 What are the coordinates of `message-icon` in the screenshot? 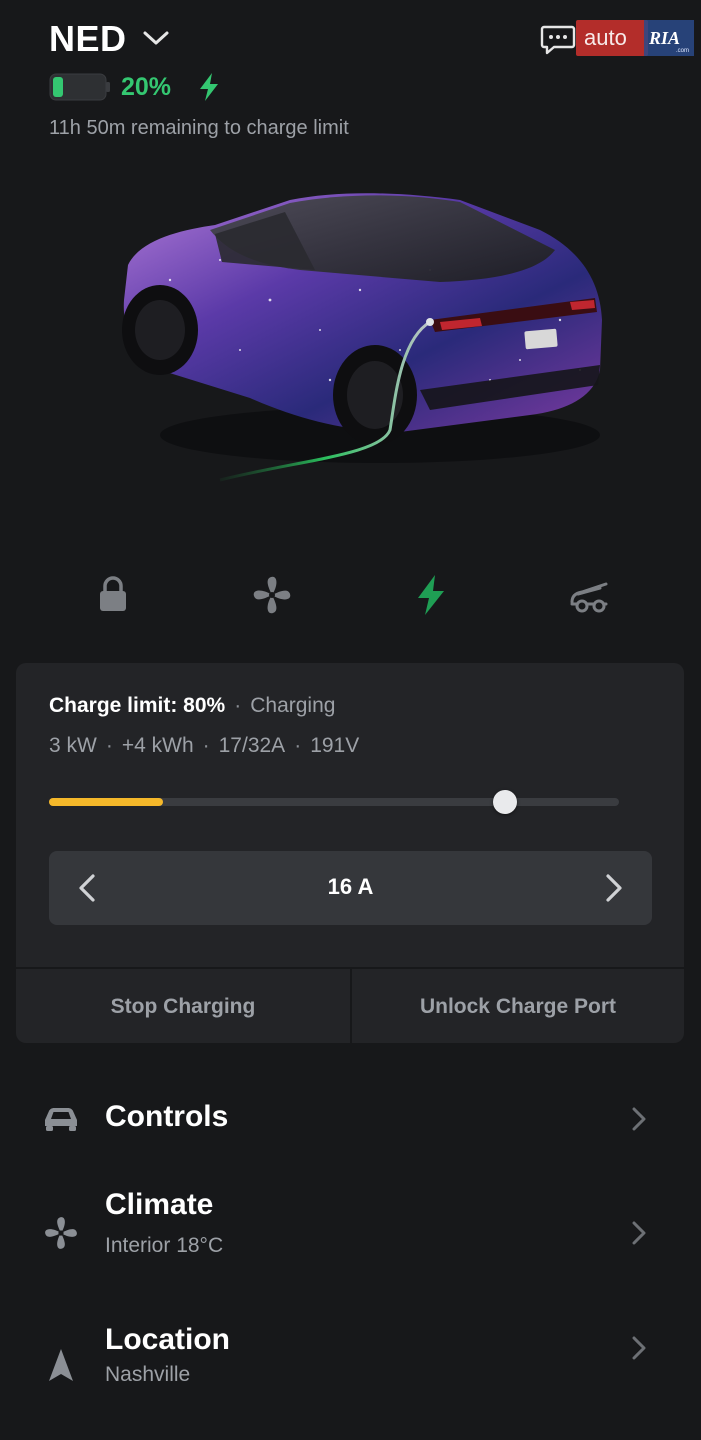 It's located at (558, 40).